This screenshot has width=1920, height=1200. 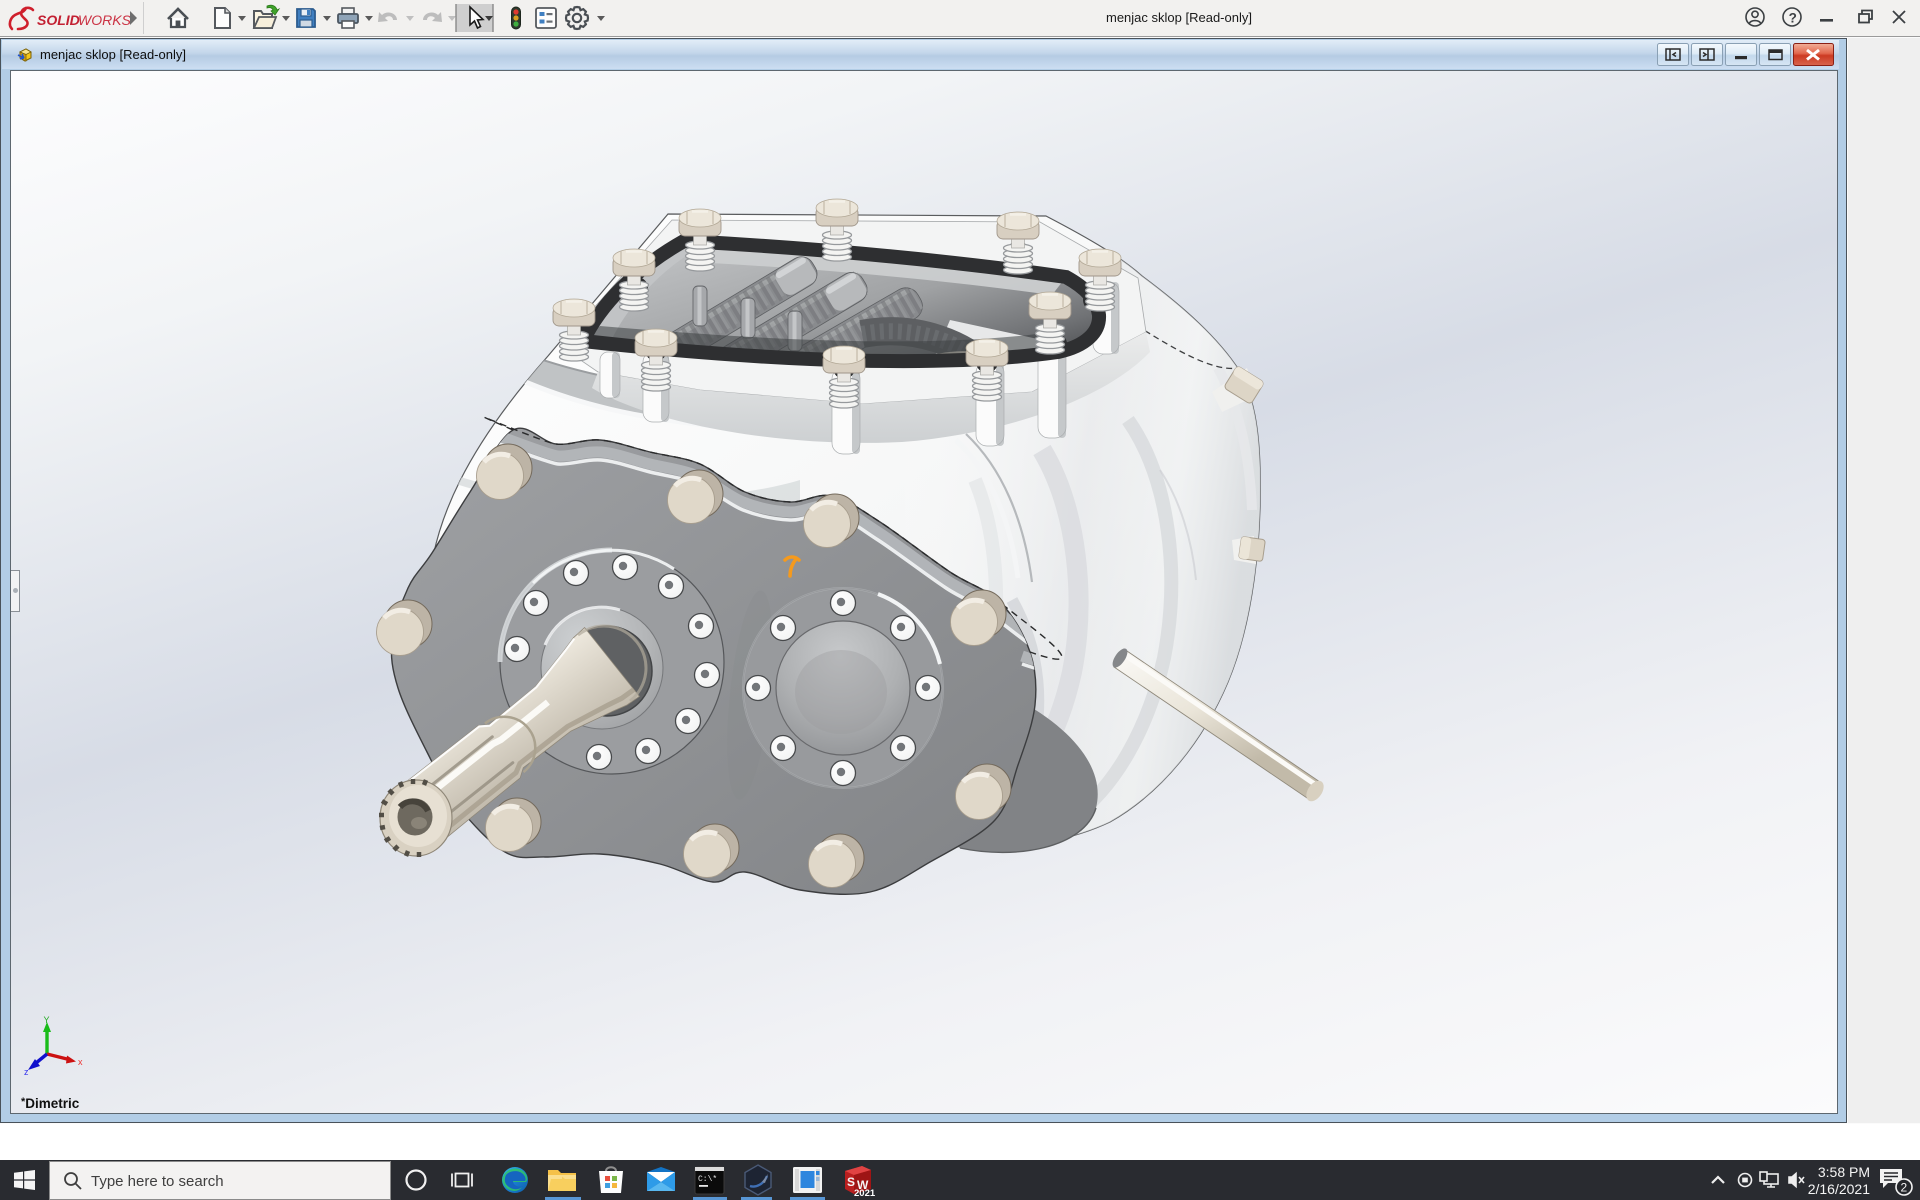 I want to click on svg-text: 2021, so click(x=865, y=1192).